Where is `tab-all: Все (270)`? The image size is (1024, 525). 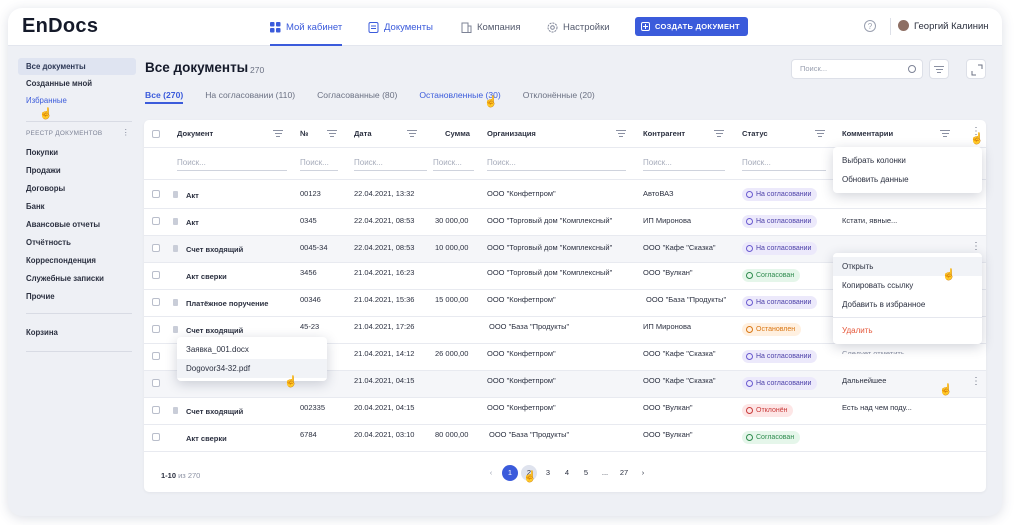
tab-all: Все (270) is located at coordinates (164, 97).